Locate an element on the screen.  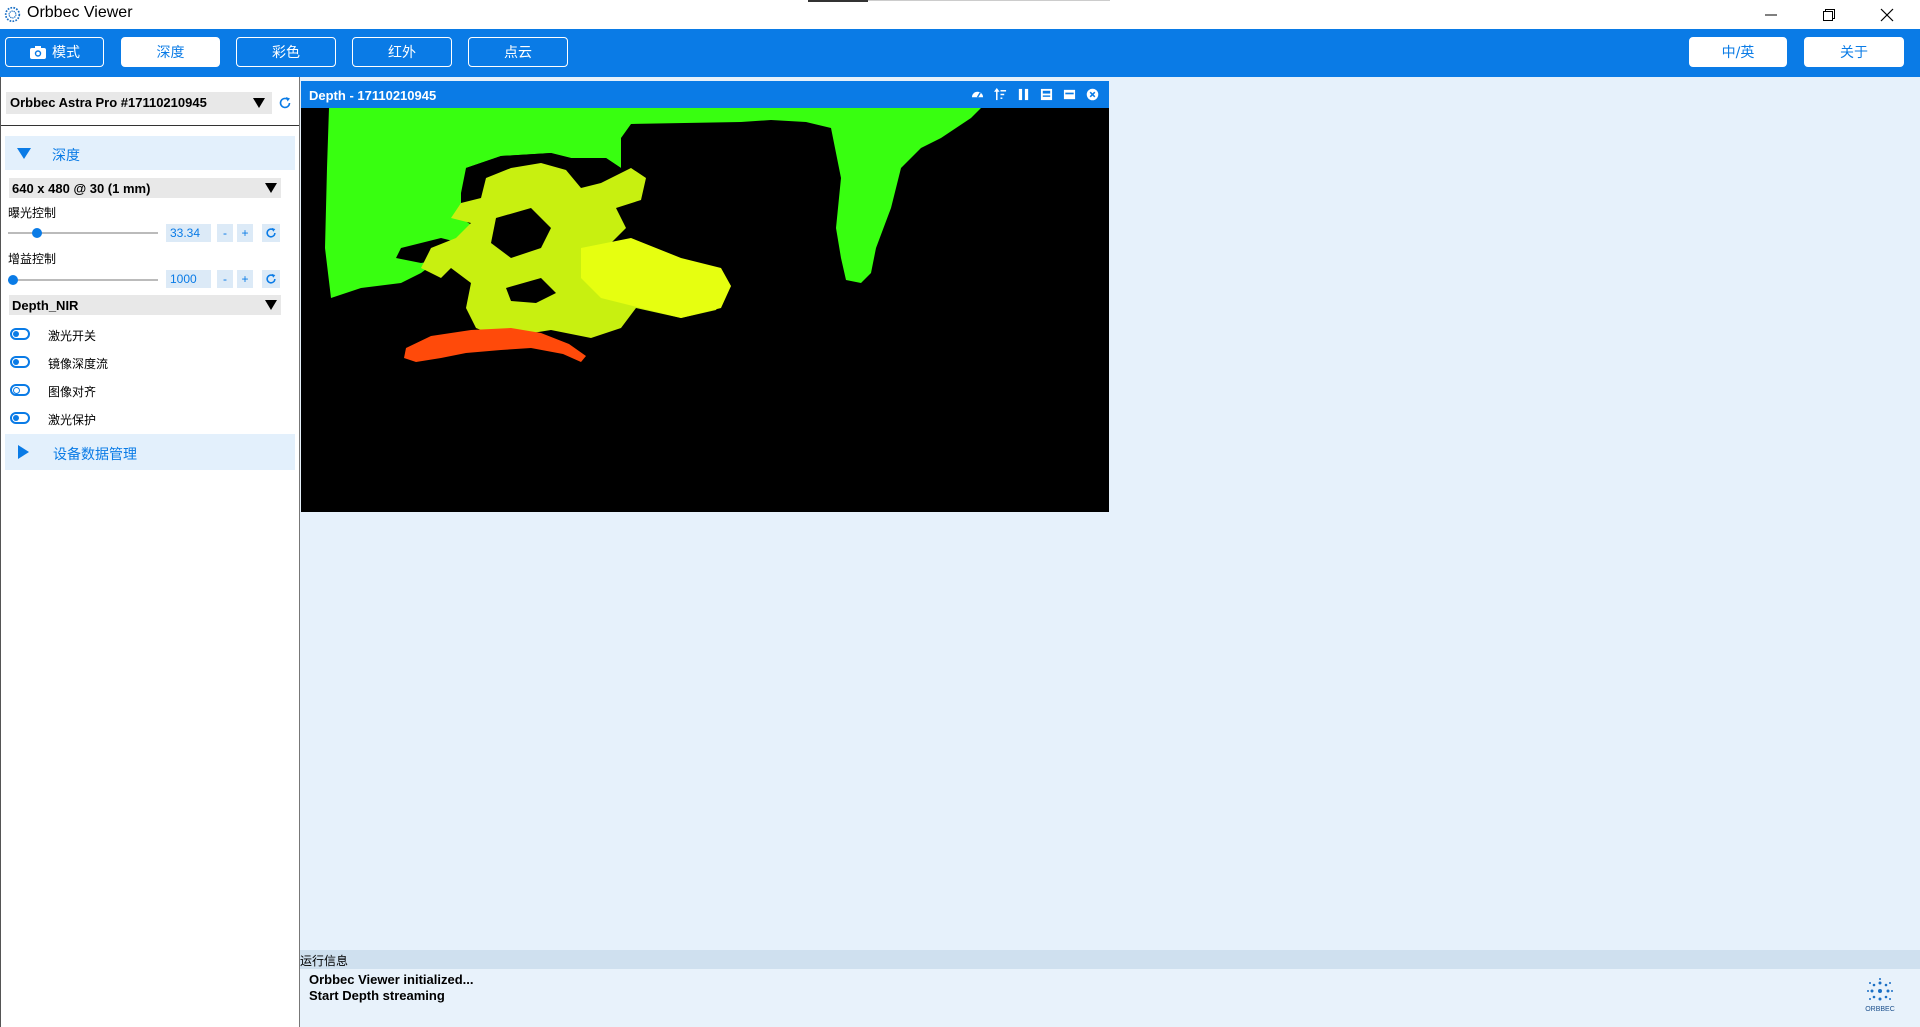
speed-icon is located at coordinates (977, 94).